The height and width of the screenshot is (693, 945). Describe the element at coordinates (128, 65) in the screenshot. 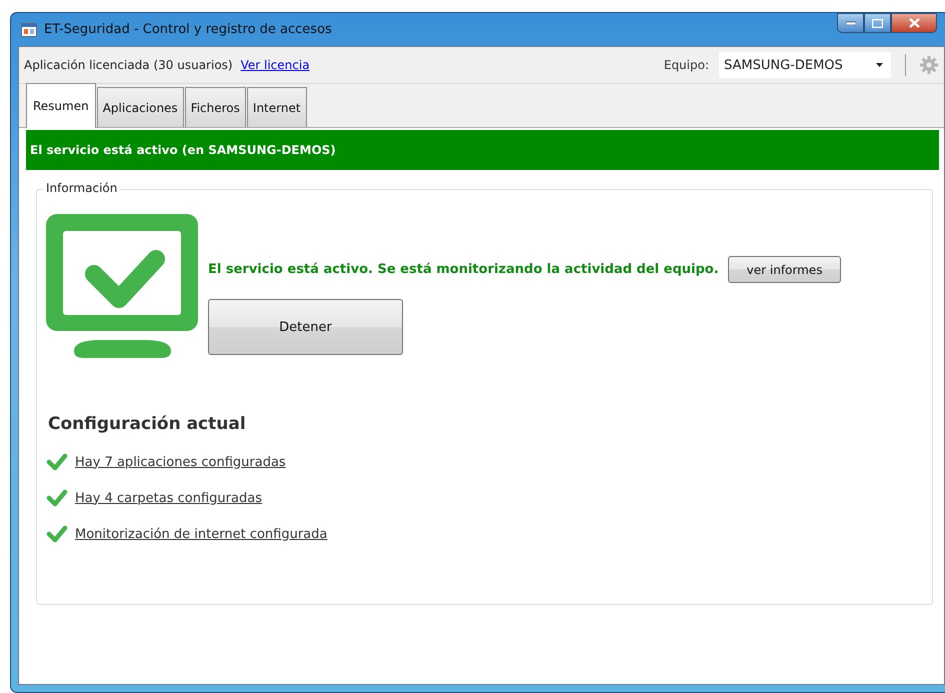

I see `license-text: Aplicación licenciada (30 usuarios)` at that location.